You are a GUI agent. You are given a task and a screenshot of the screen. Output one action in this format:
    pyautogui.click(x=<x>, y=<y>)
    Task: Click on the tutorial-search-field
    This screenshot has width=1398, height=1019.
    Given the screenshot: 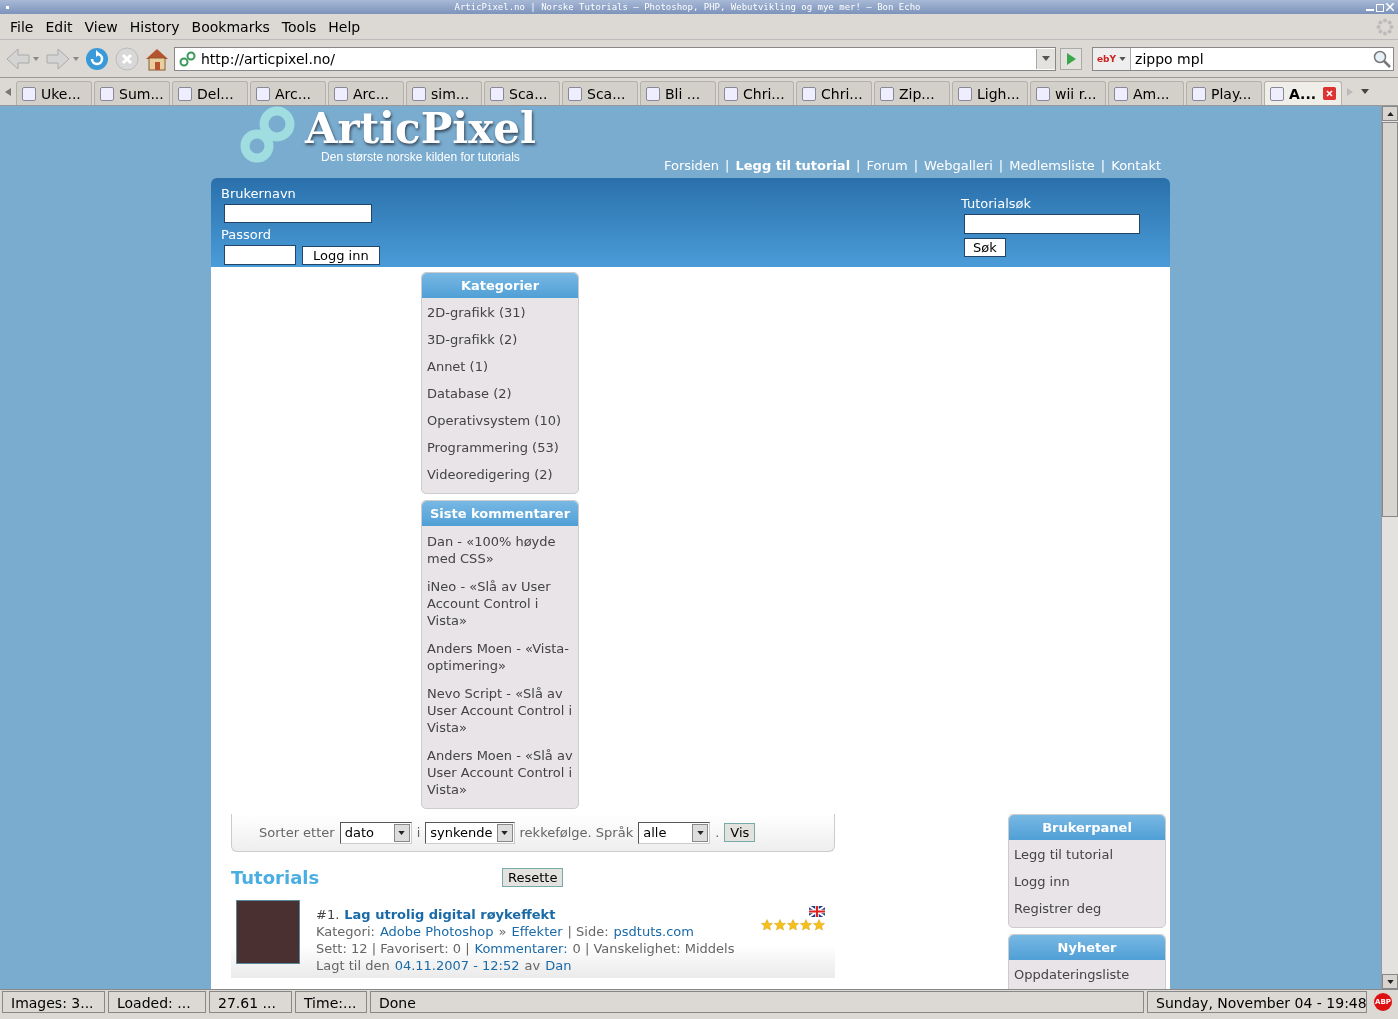 What is the action you would take?
    pyautogui.click(x=1052, y=224)
    